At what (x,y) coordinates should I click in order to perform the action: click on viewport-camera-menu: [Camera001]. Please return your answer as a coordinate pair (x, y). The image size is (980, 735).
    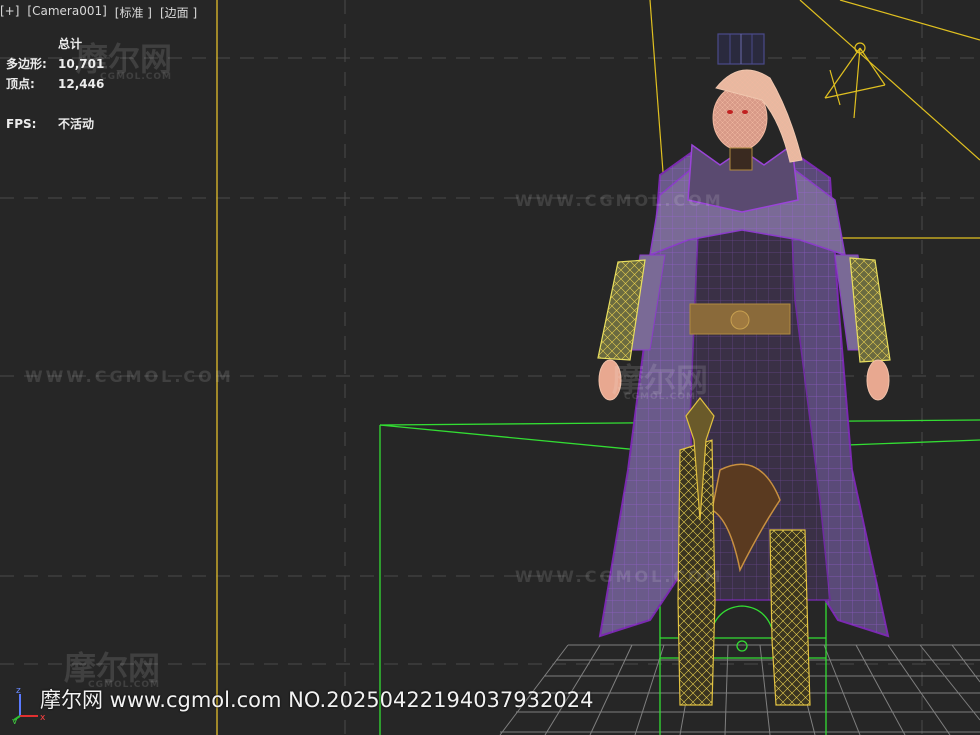
    Looking at the image, I should click on (66, 14).